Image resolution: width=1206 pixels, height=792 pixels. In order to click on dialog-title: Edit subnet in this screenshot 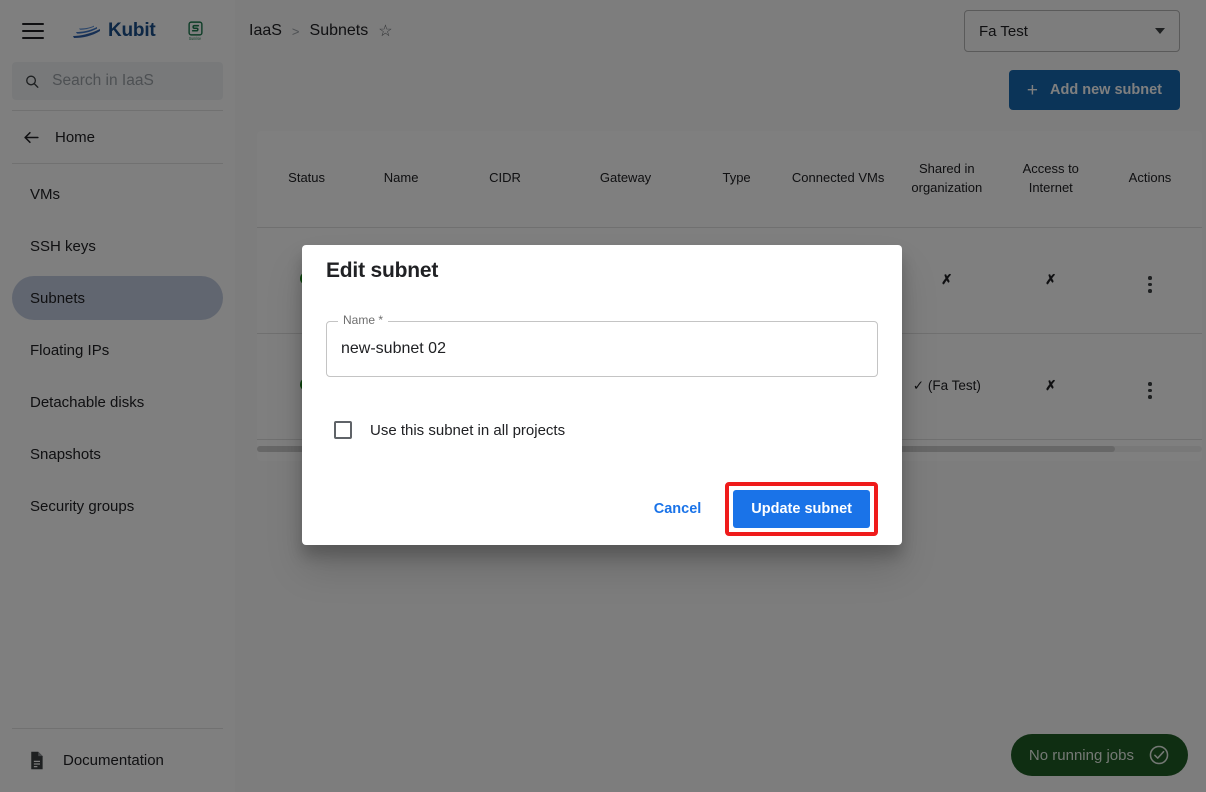, I will do `click(382, 270)`.